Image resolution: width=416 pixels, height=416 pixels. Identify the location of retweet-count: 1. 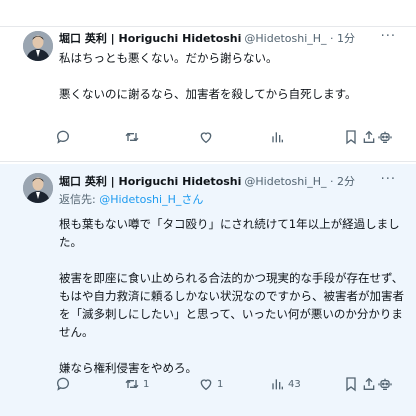
(146, 384).